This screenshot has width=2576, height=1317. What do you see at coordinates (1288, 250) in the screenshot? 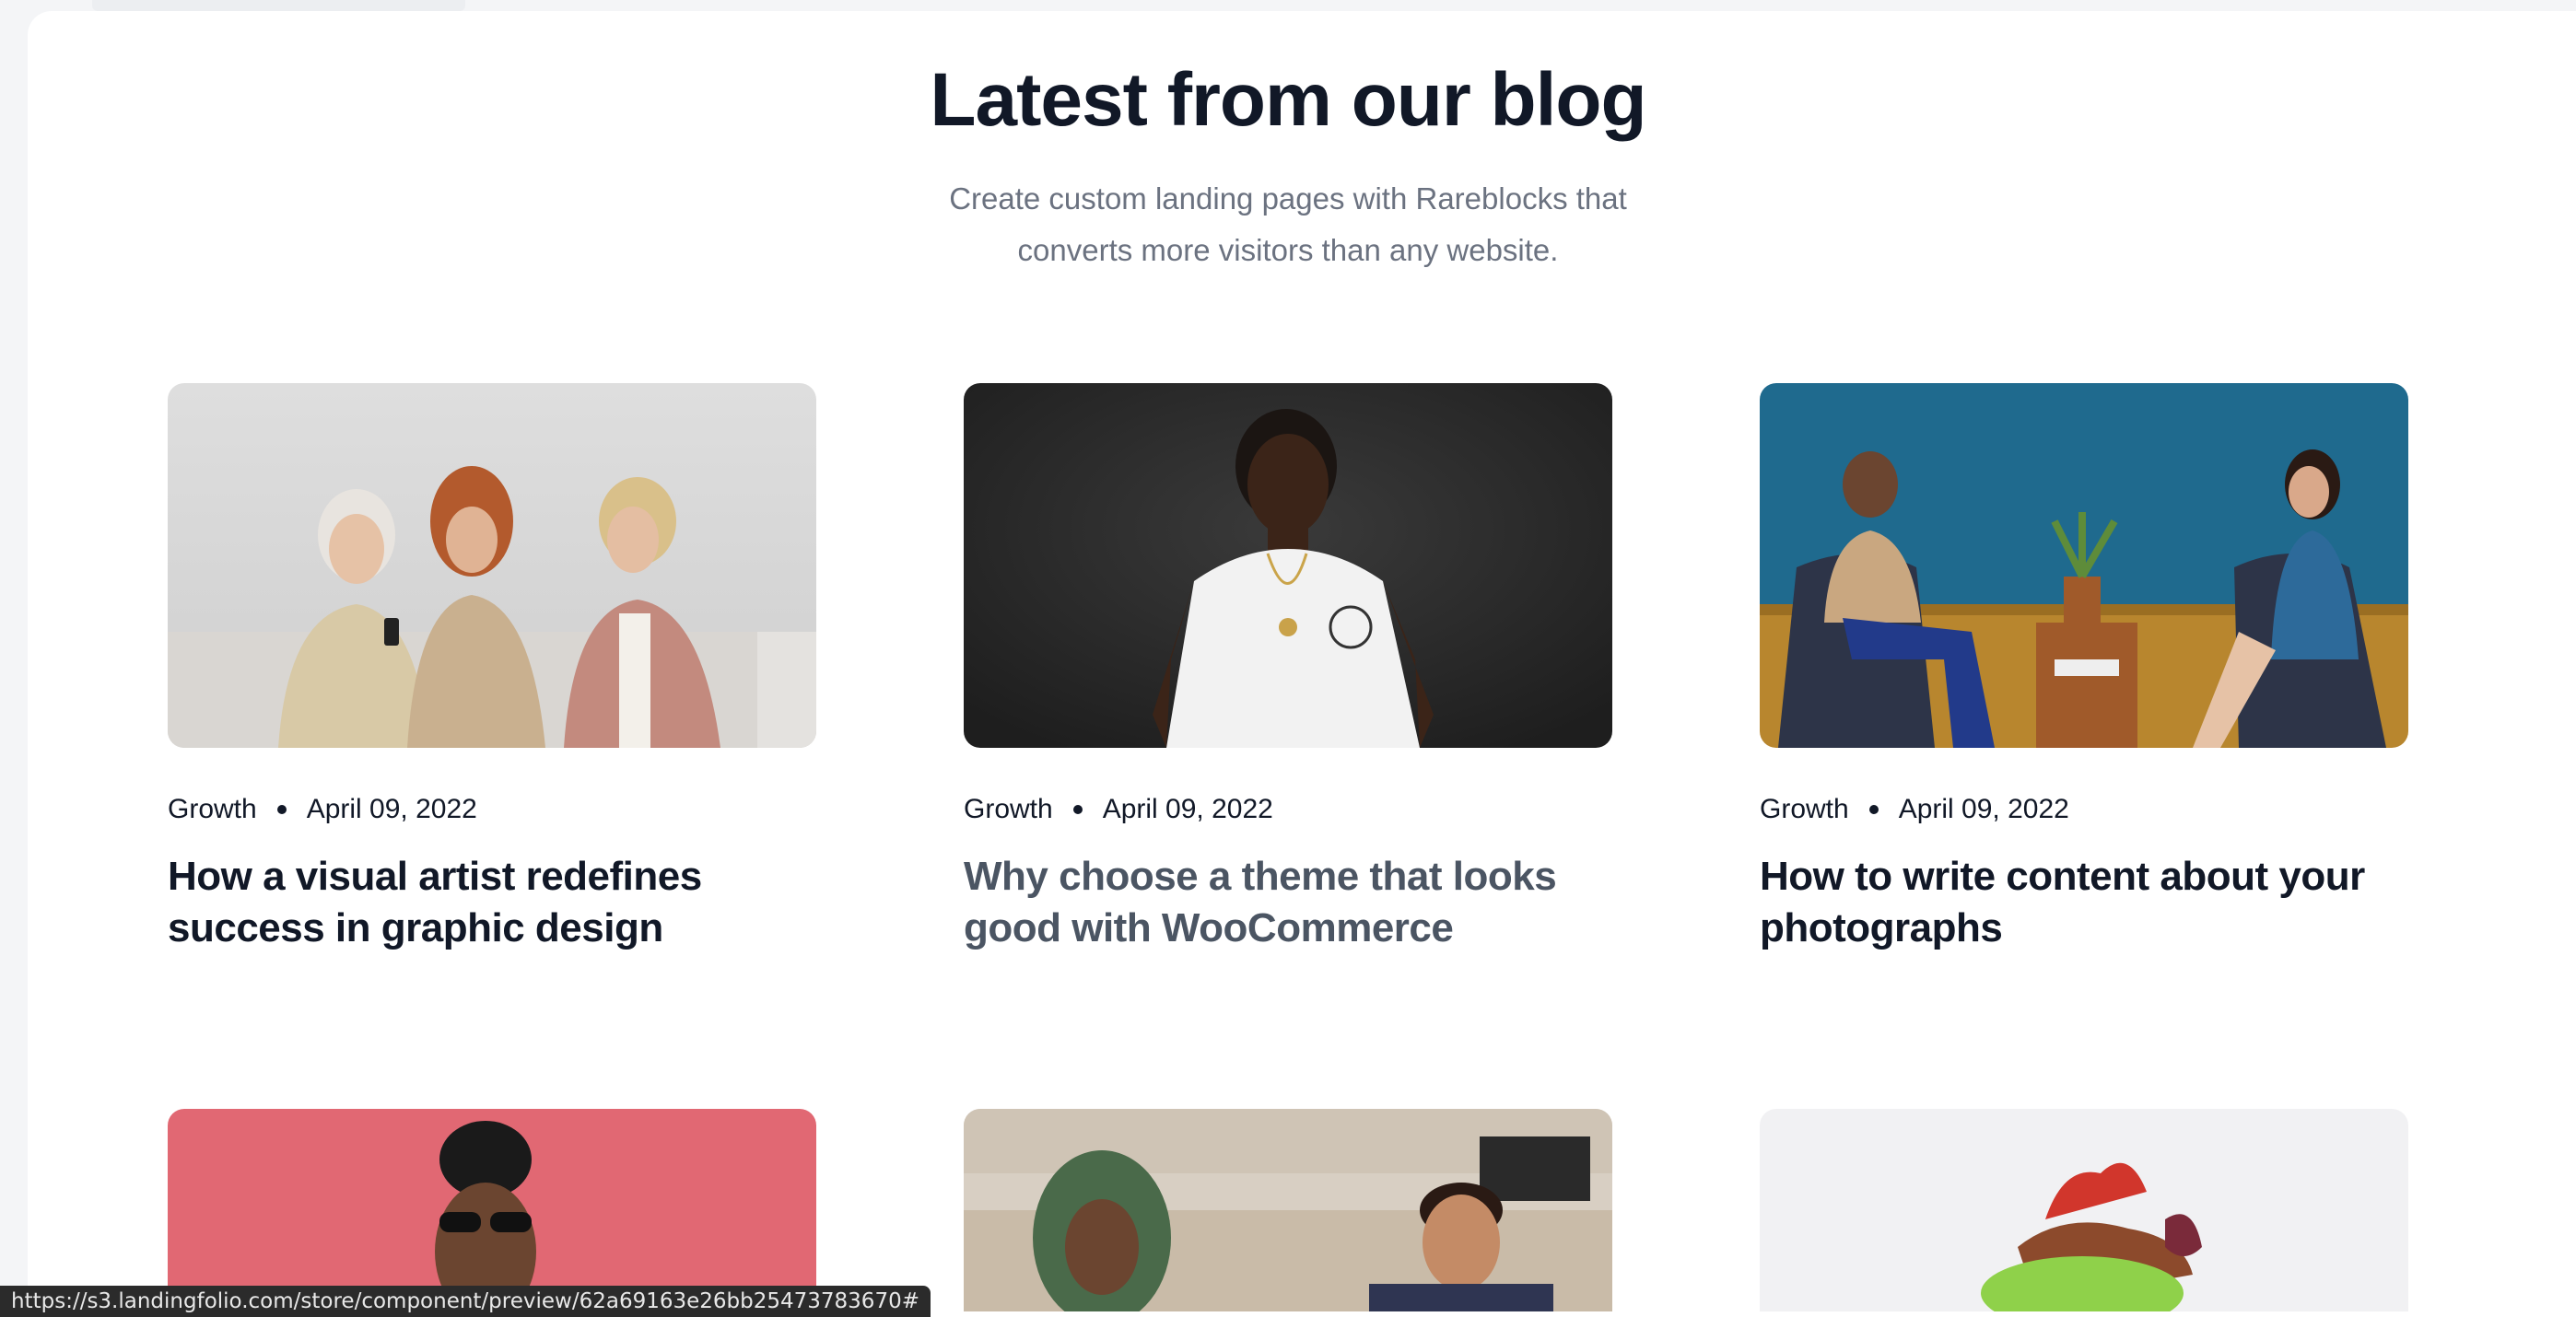
I see `subtitle-line-2: converts more visitors than any website.` at bounding box center [1288, 250].